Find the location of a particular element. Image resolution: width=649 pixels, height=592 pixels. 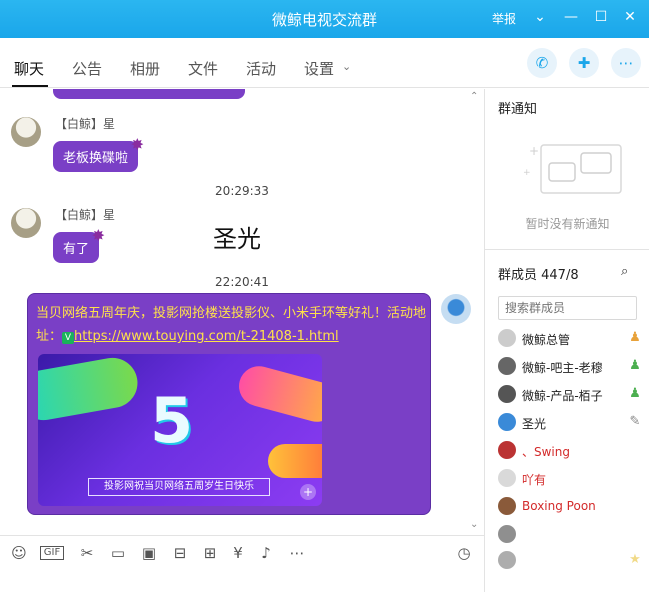

member-item: Boxing Poon is located at coordinates (573, 507).